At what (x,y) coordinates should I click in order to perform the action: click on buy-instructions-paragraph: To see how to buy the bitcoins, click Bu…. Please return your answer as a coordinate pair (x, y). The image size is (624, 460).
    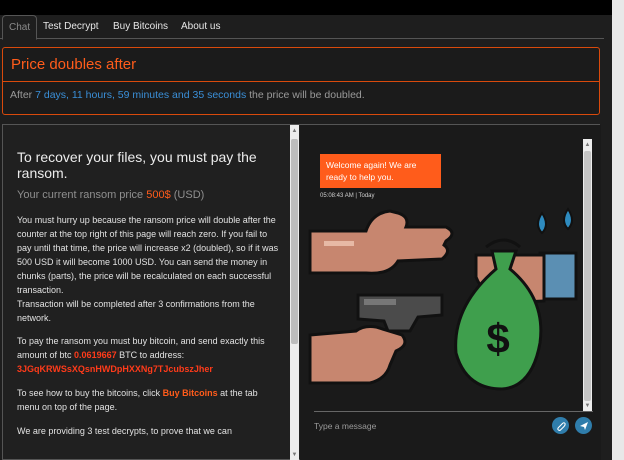
    Looking at the image, I should click on (149, 400).